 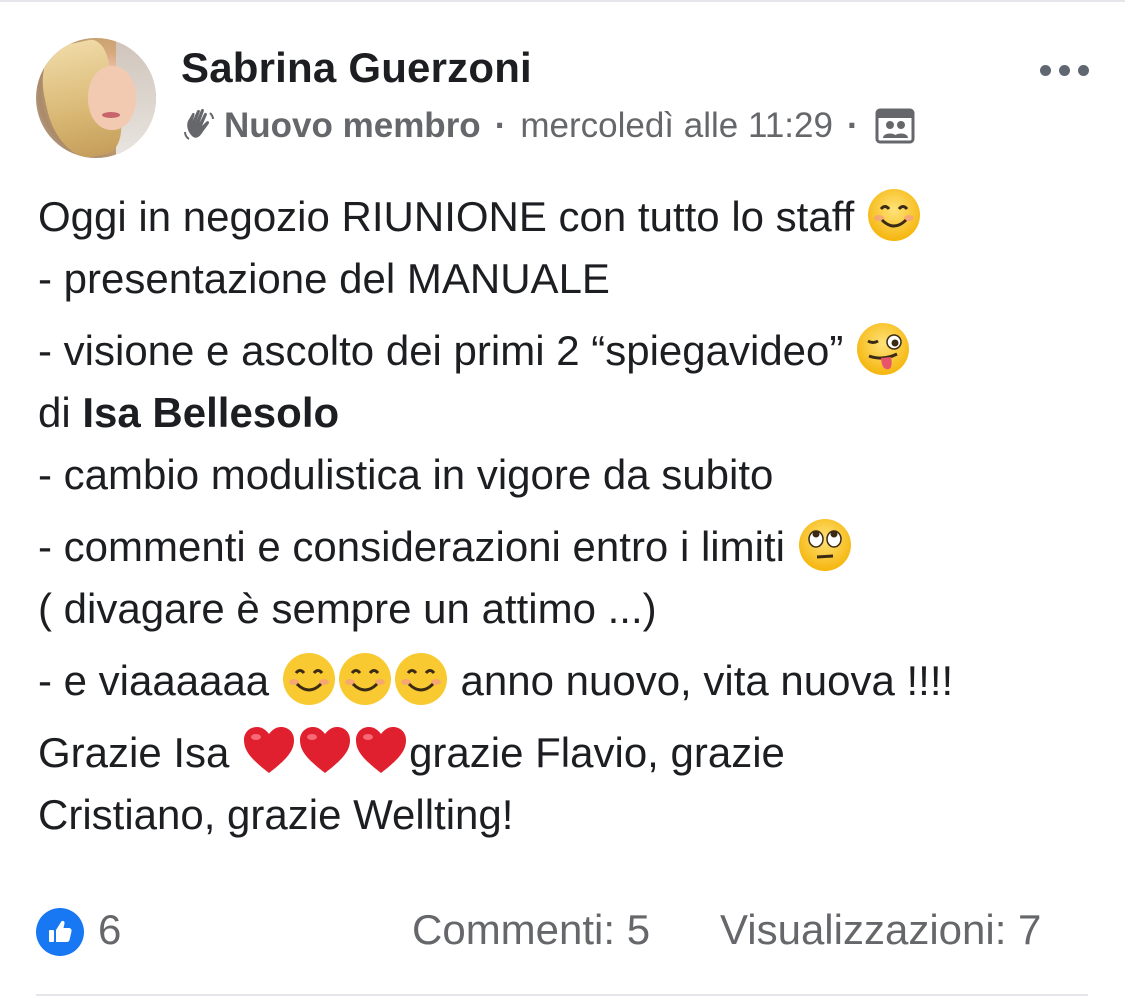 What do you see at coordinates (159, 680) in the screenshot?
I see `post-line-text: - e viaaaaaa` at bounding box center [159, 680].